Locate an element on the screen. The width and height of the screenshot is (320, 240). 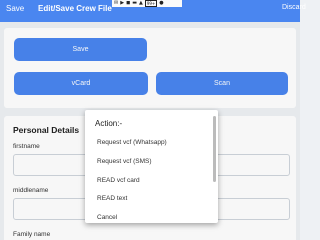
menu-item-read-text: READ text is located at coordinates (112, 198).